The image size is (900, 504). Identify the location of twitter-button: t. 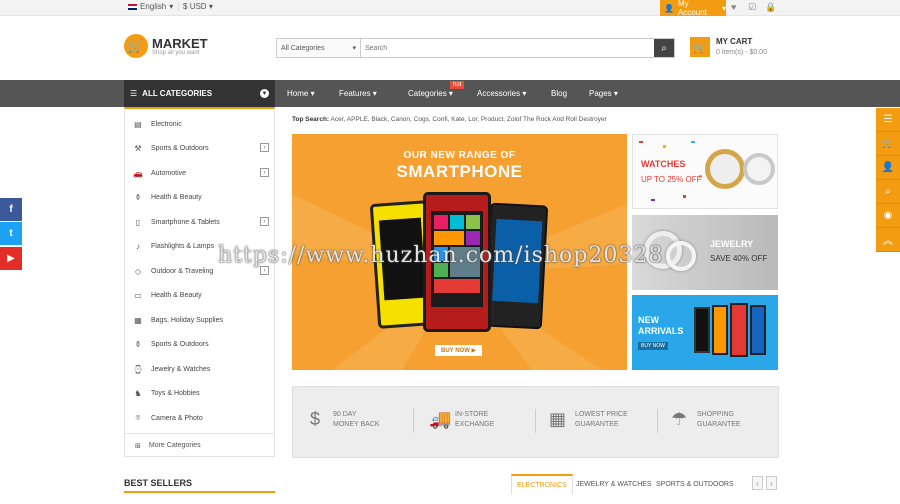
(11, 233).